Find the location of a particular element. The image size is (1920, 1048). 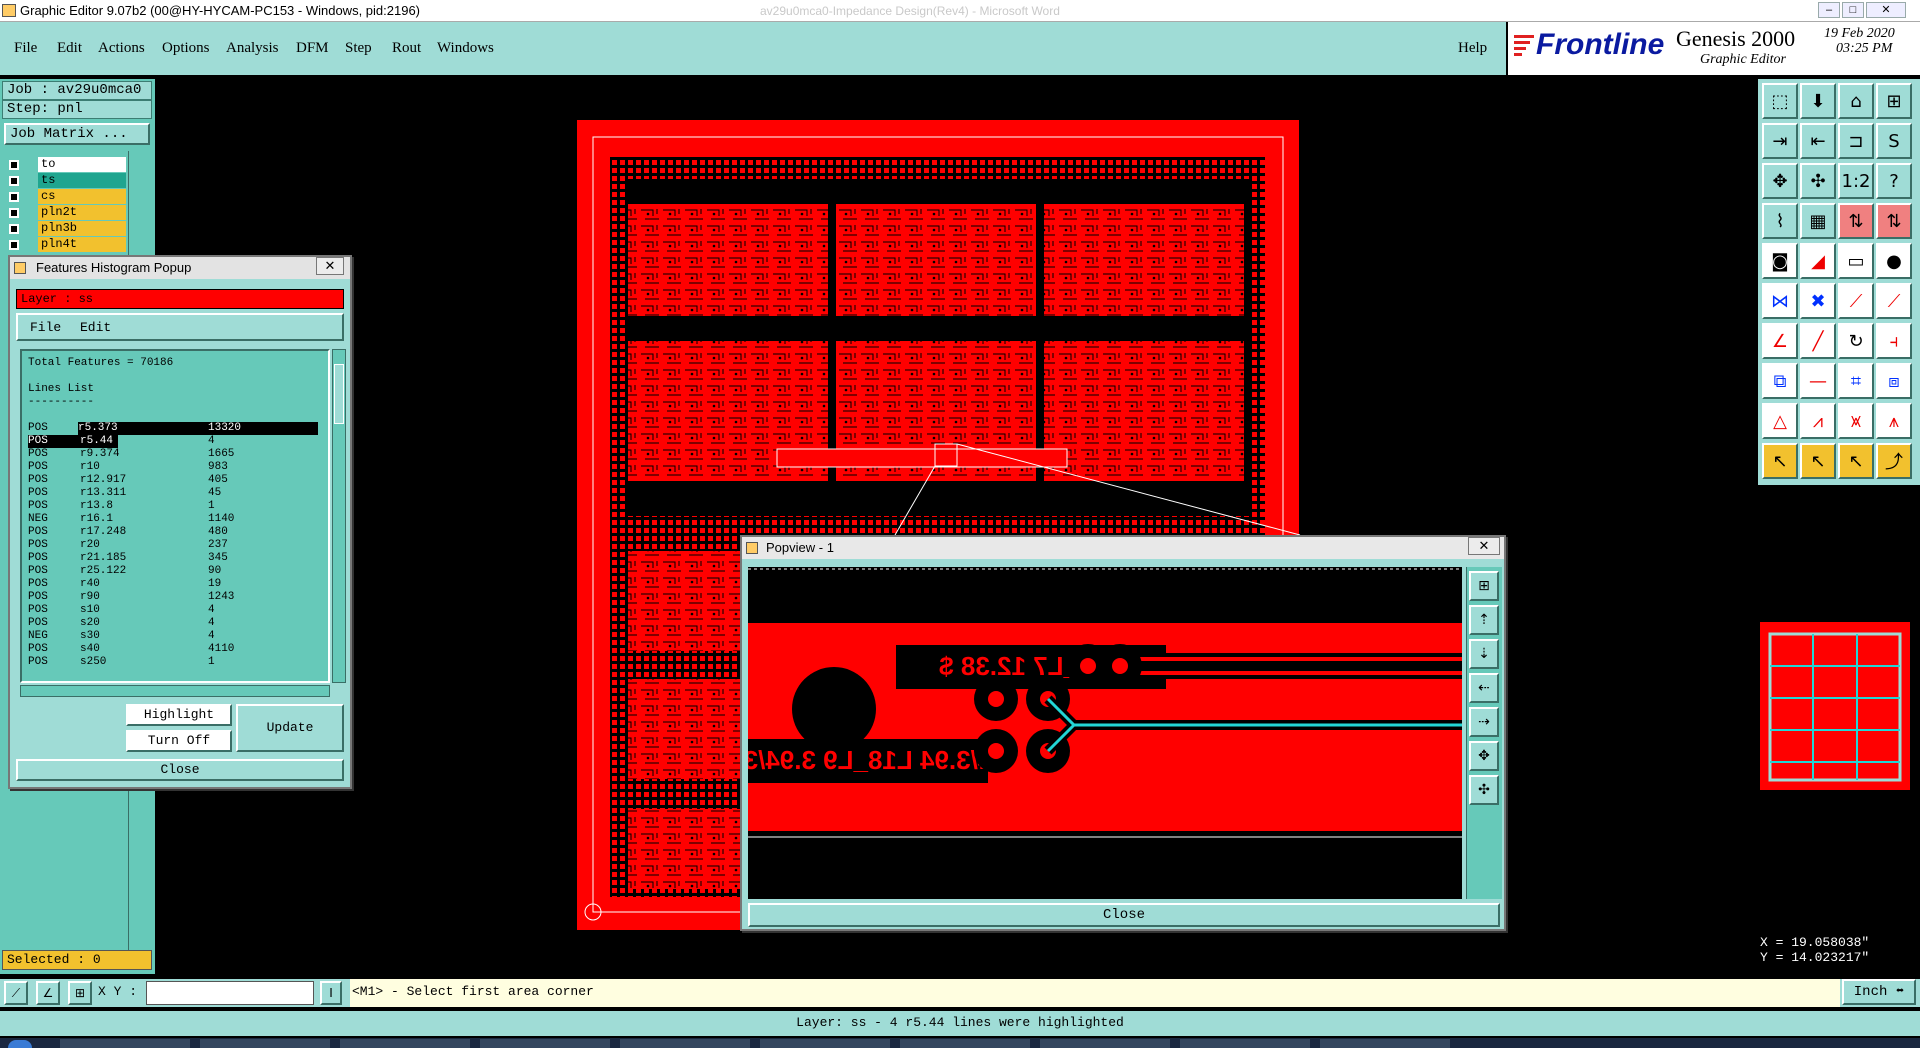

layer-row: pln4t is located at coordinates (65, 244).